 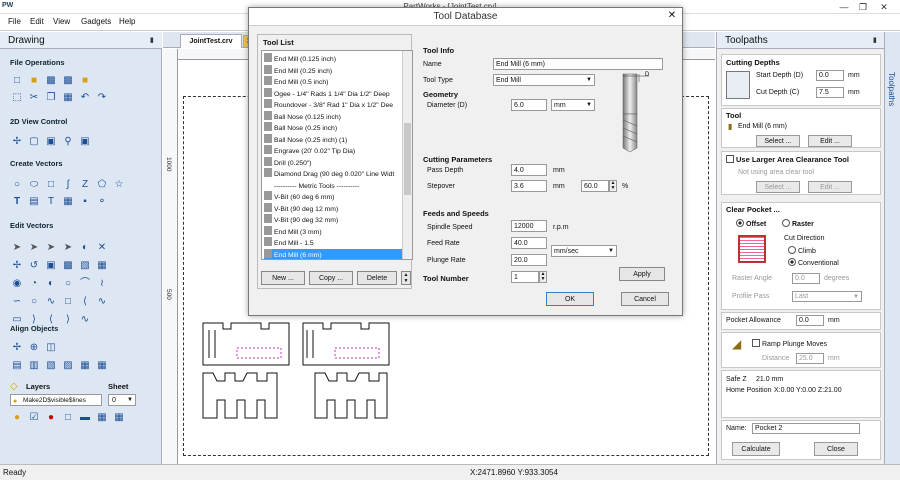 I want to click on node-icon: ⚬, so click(x=102, y=201).